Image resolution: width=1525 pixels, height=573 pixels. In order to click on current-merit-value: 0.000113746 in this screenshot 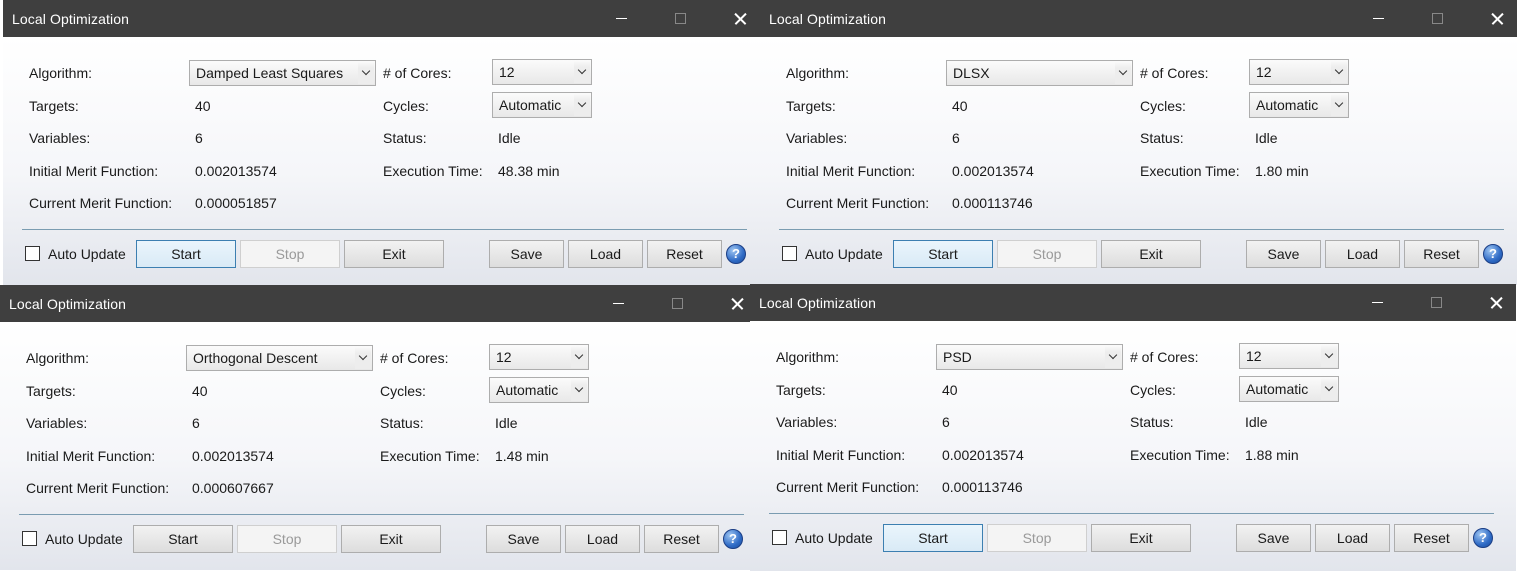, I will do `click(992, 203)`.